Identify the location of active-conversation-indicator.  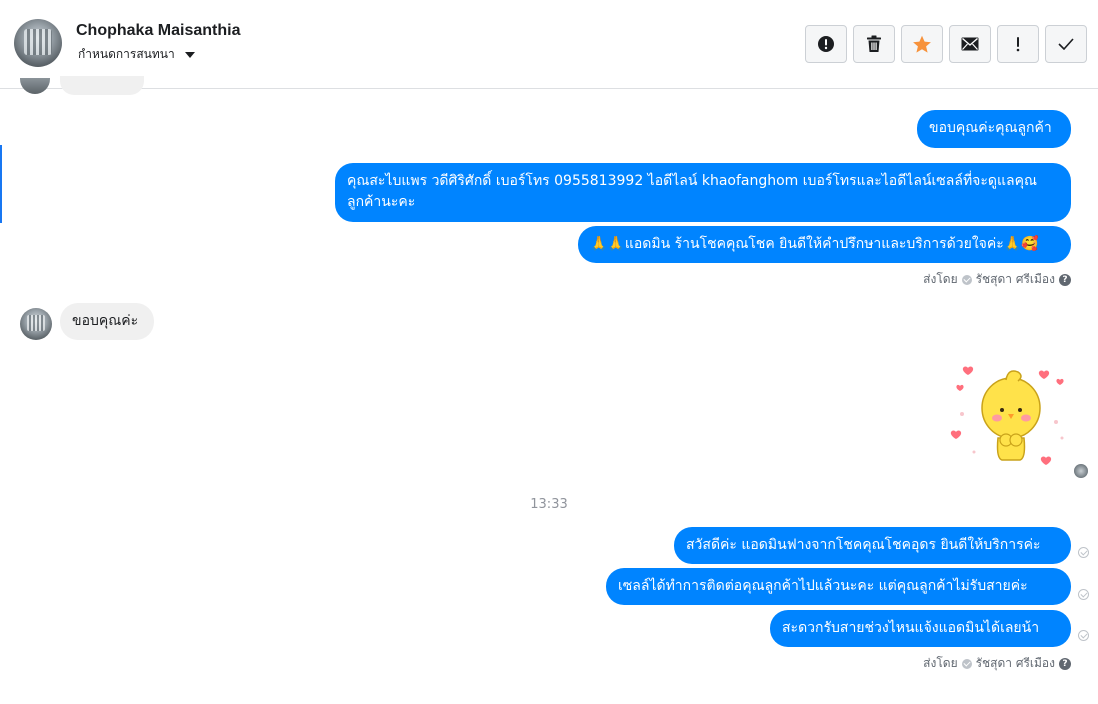
(1, 184).